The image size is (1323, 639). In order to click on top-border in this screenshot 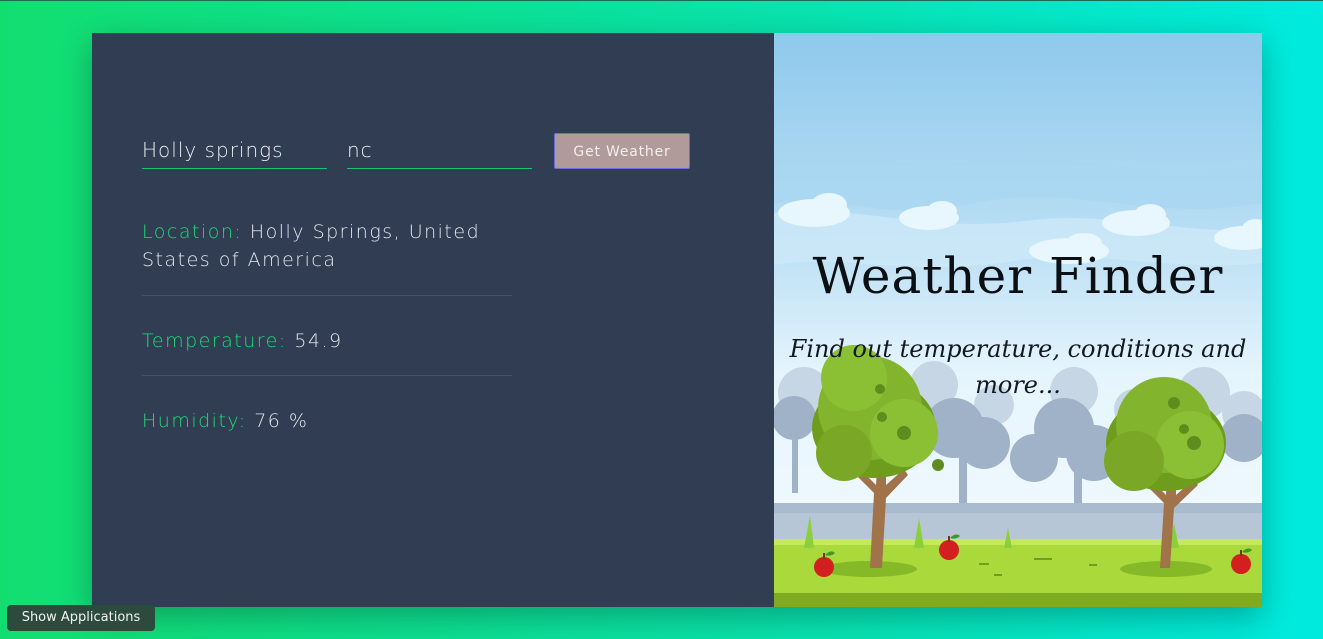, I will do `click(661, 0)`.